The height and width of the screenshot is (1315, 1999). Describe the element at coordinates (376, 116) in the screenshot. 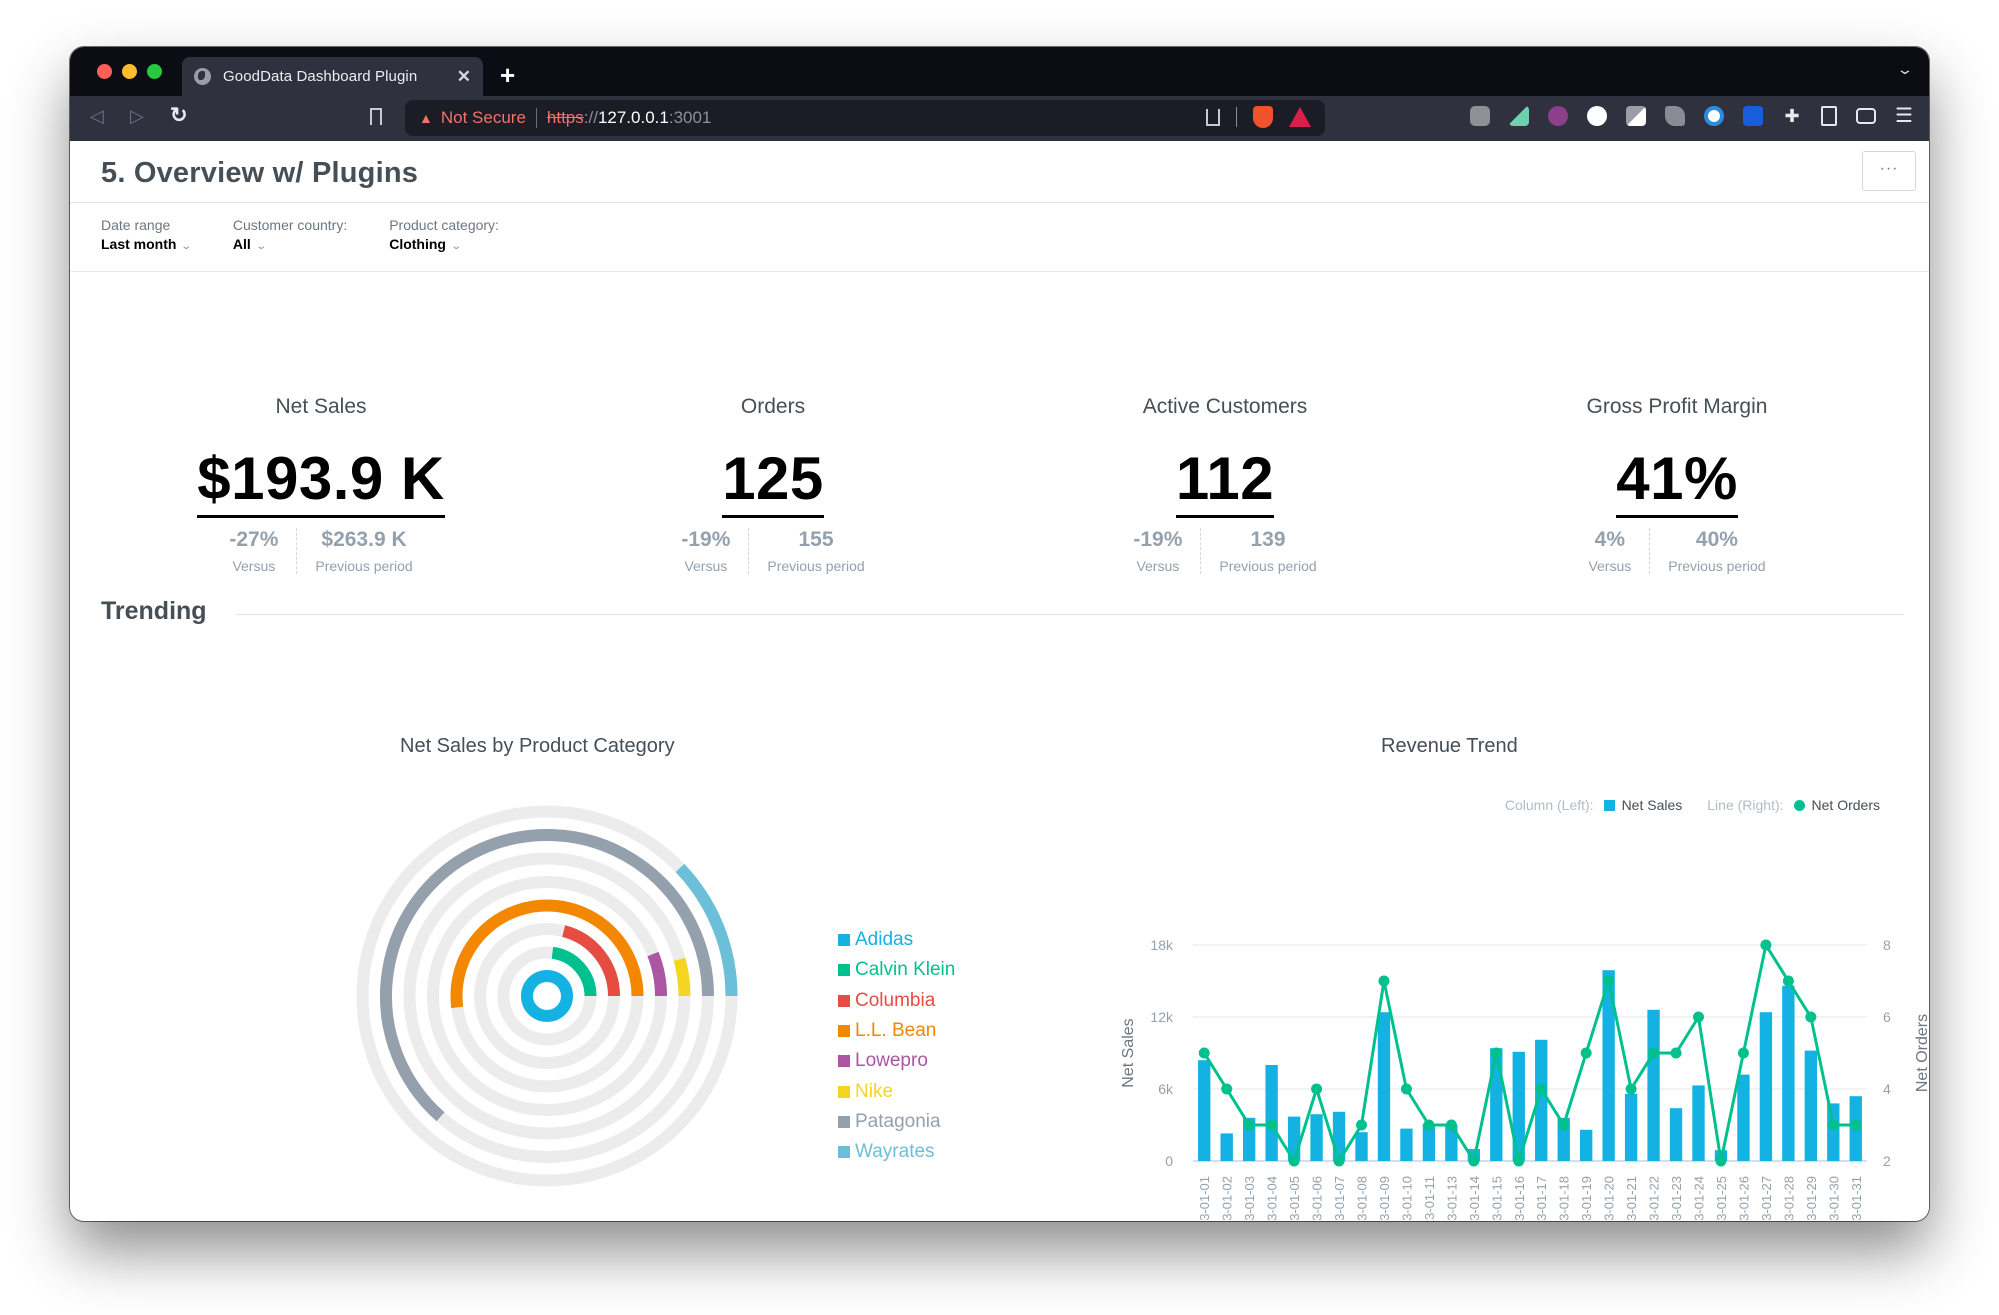

I see `bookmark-icon` at that location.